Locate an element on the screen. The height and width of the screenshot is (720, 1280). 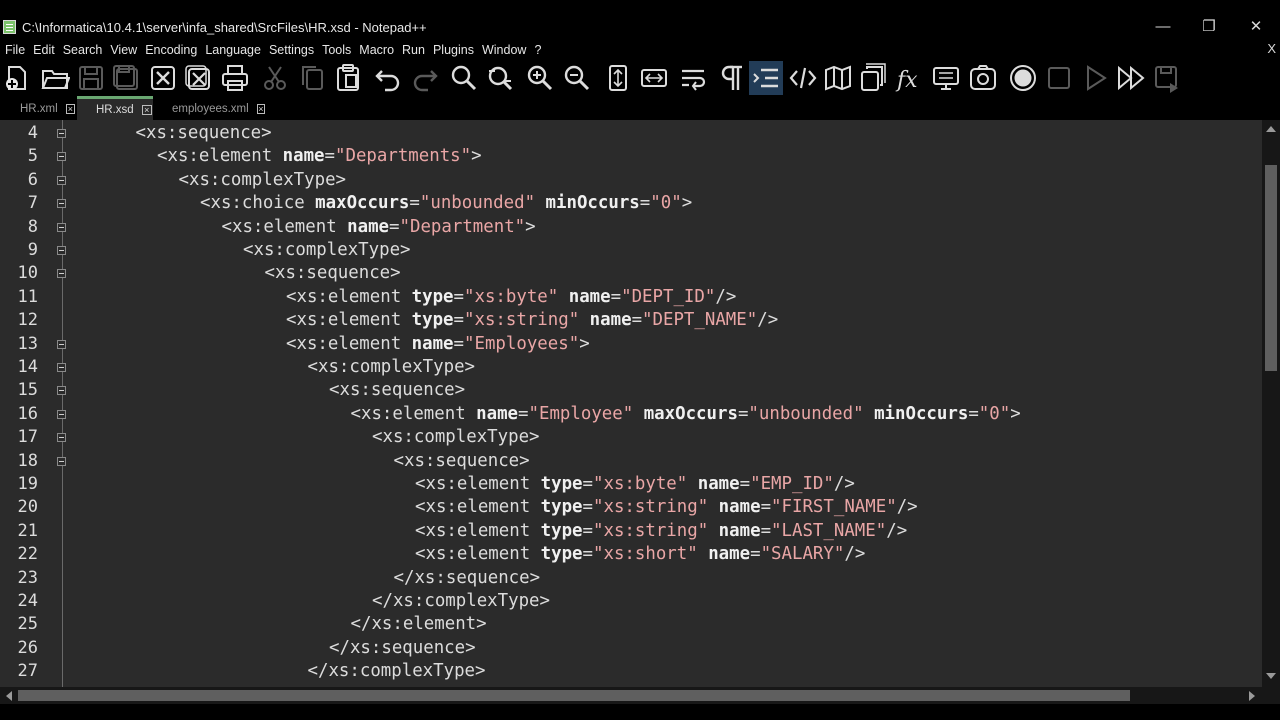
xml-tag-button is located at coordinates (803, 78).